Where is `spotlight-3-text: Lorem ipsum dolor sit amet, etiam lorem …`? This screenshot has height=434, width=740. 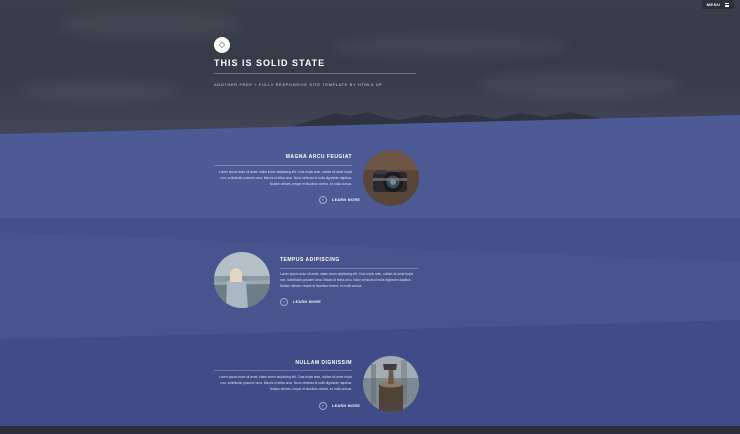
spotlight-3-text: Lorem ipsum dolor sit amet, etiam lorem … is located at coordinates (285, 383).